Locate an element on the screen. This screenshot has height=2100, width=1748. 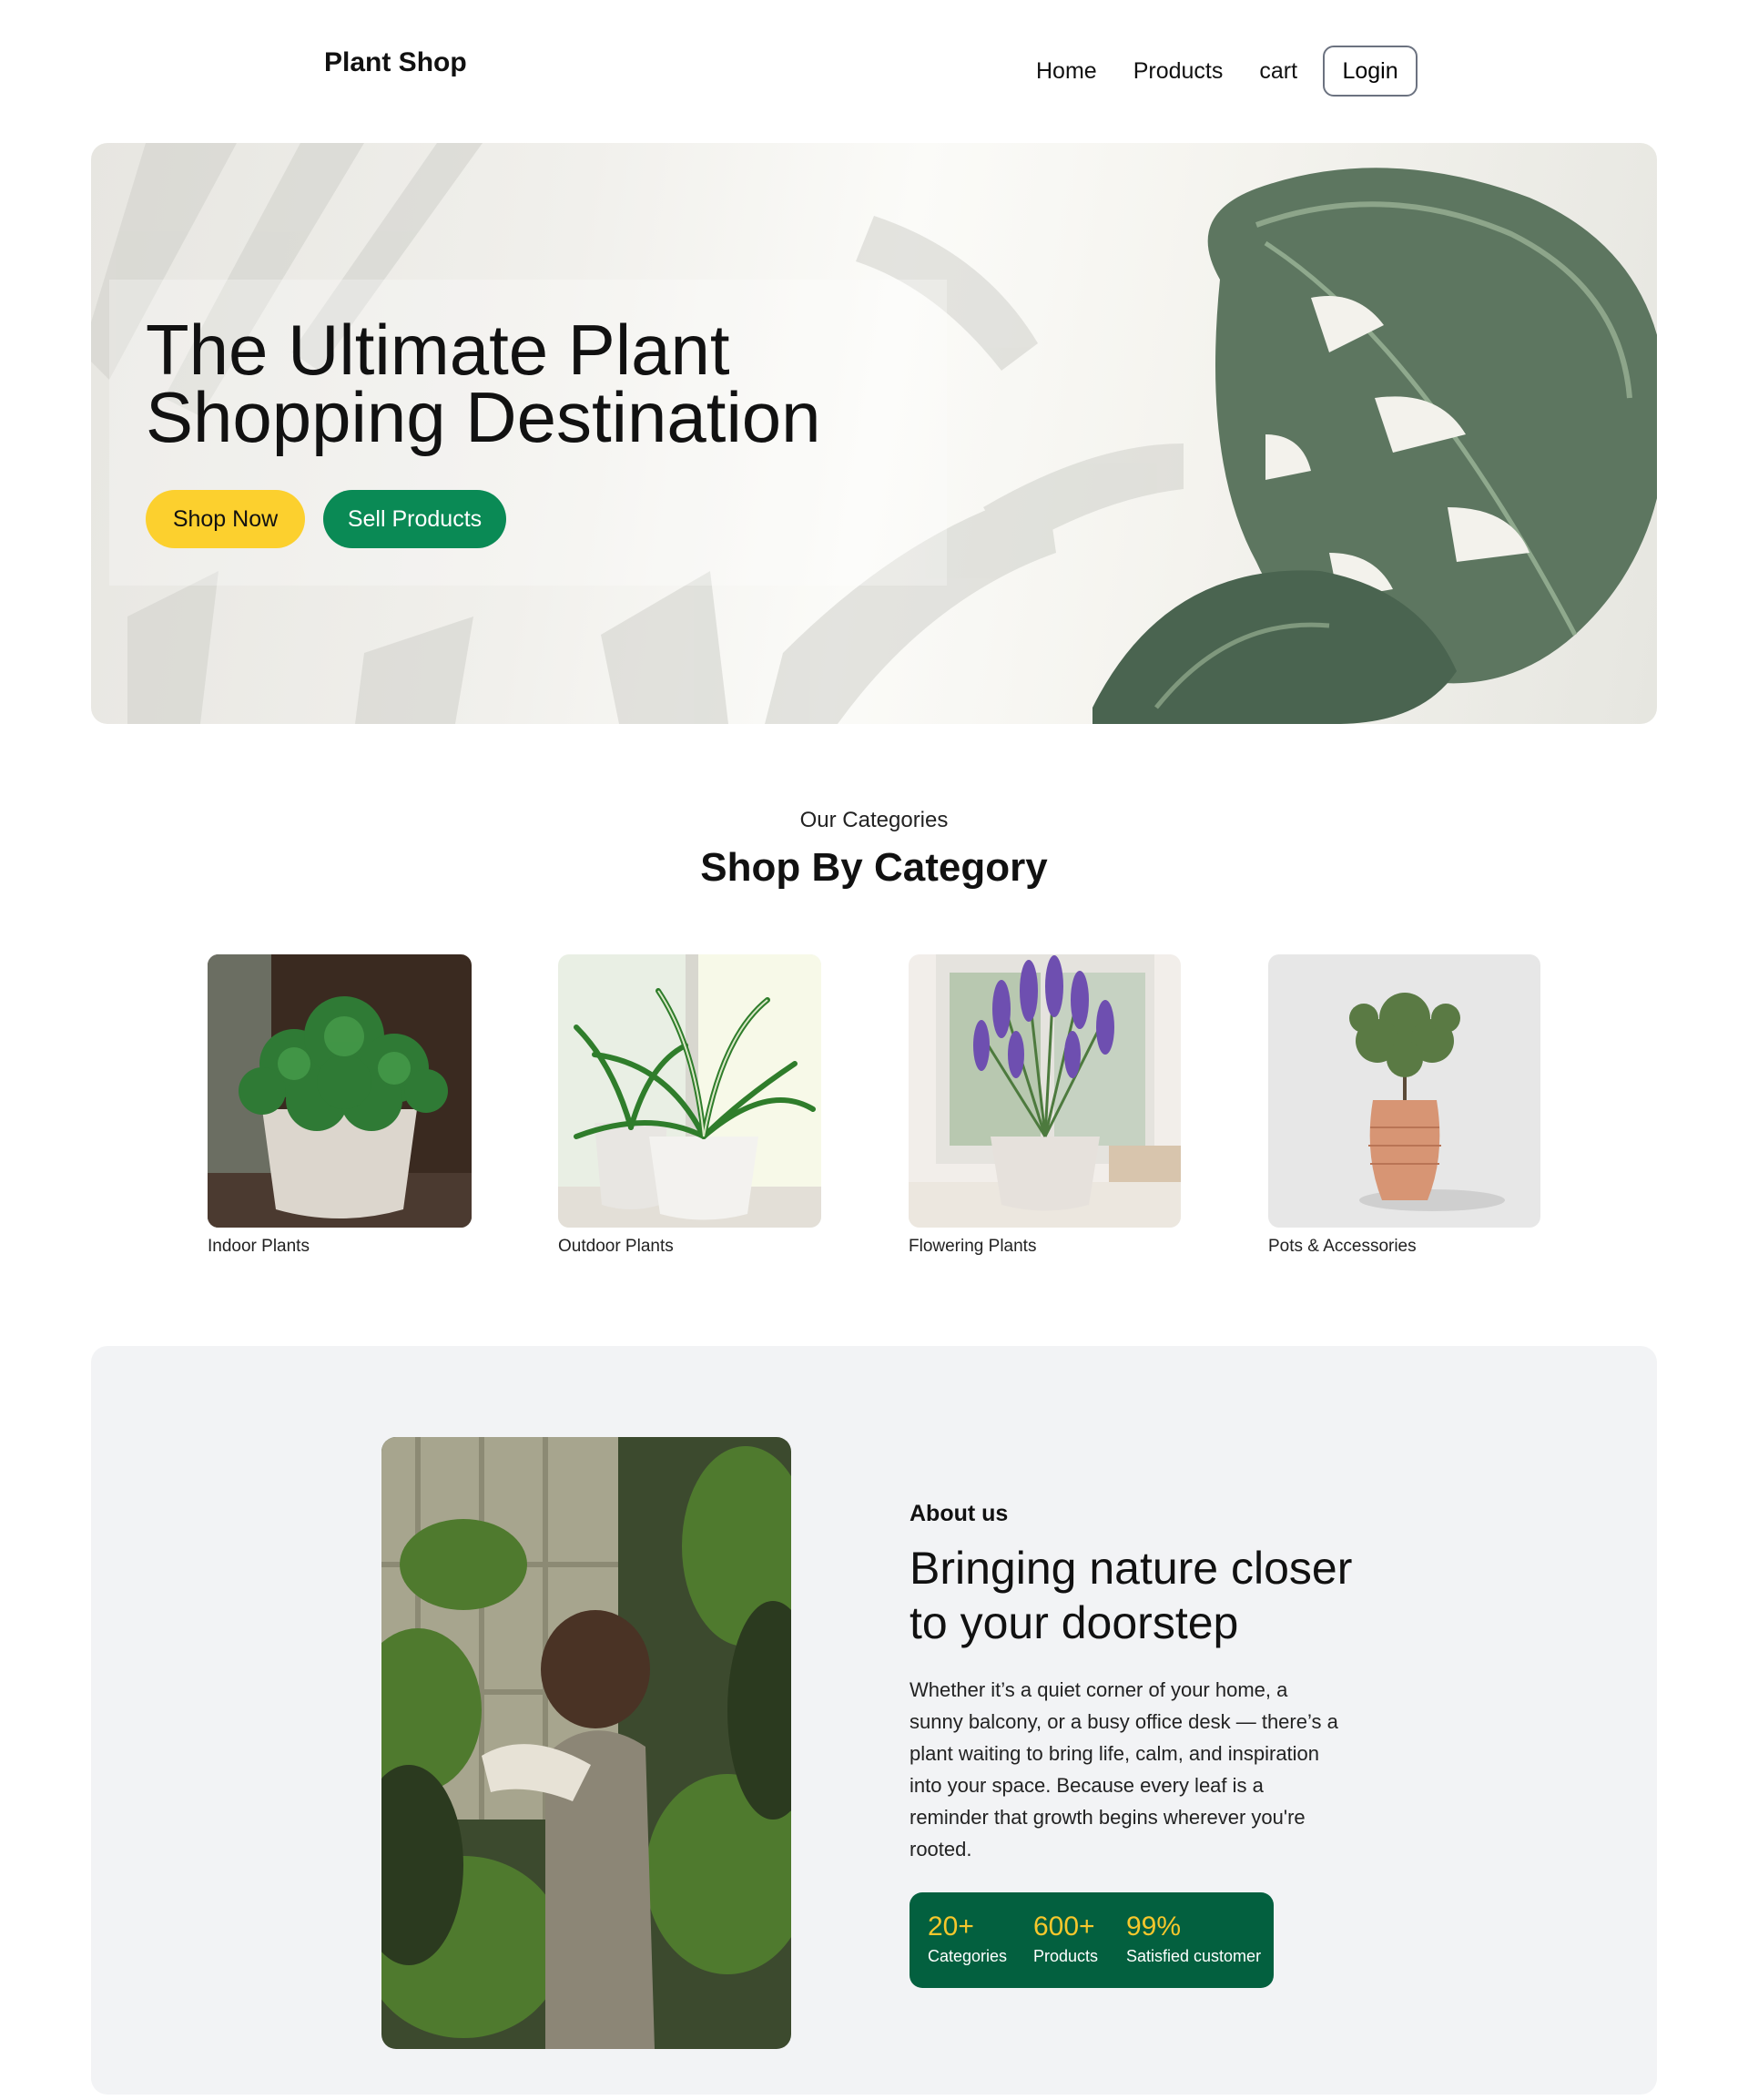
category-card-outdoor: Outdoor Plants is located at coordinates (689, 1105).